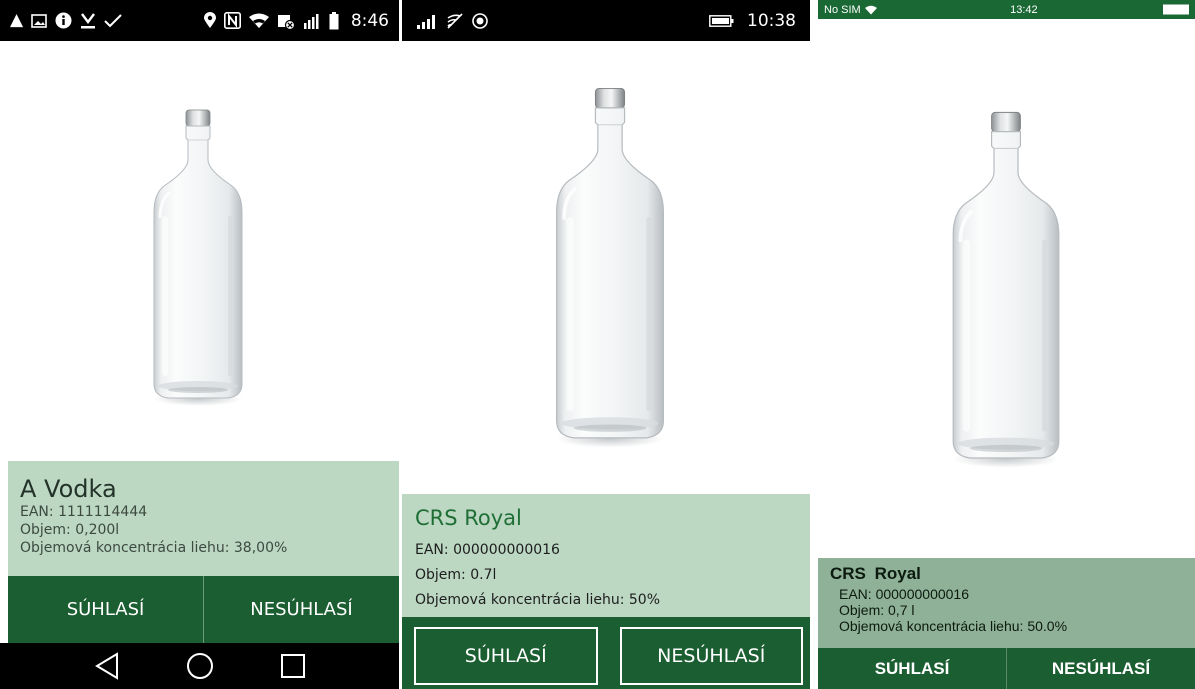 This screenshot has height=689, width=1195. Describe the element at coordinates (877, 610) in the screenshot. I see `product-volume: Objem: 0,7 l` at that location.